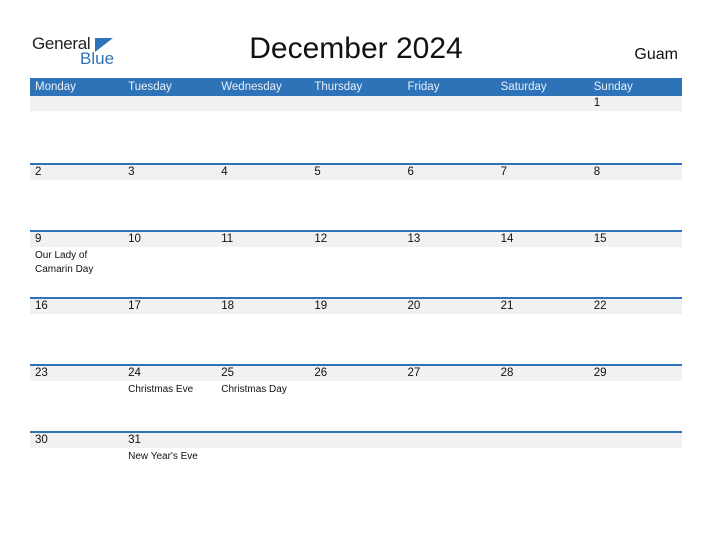  Describe the element at coordinates (227, 239) in the screenshot. I see `day-number: 11` at that location.